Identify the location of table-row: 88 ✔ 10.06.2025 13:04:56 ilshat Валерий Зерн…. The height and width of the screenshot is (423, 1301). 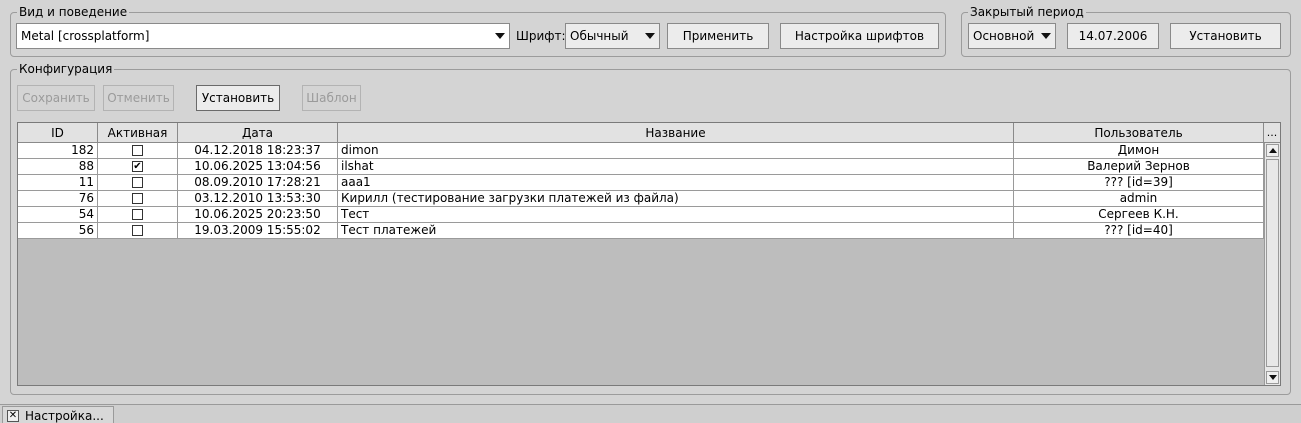
(641, 167).